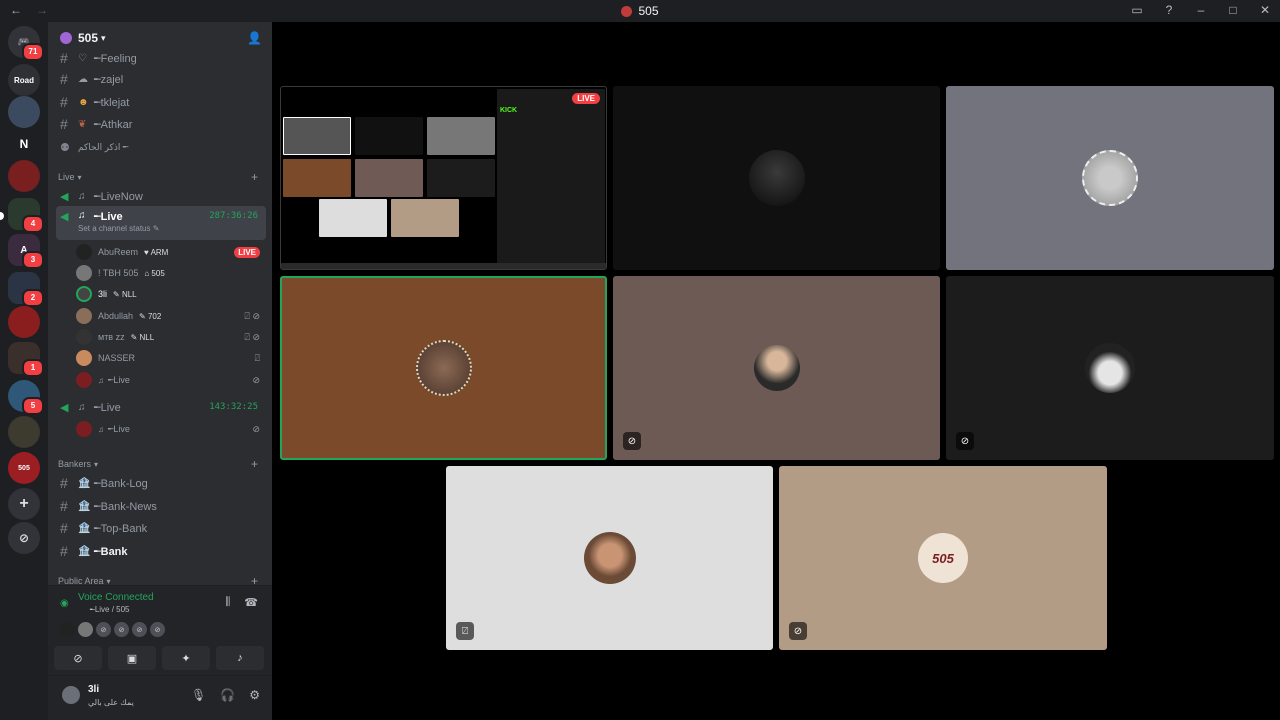 The width and height of the screenshot is (1280, 720). What do you see at coordinates (1137, 10) in the screenshot?
I see `inbox-icon: ▭` at bounding box center [1137, 10].